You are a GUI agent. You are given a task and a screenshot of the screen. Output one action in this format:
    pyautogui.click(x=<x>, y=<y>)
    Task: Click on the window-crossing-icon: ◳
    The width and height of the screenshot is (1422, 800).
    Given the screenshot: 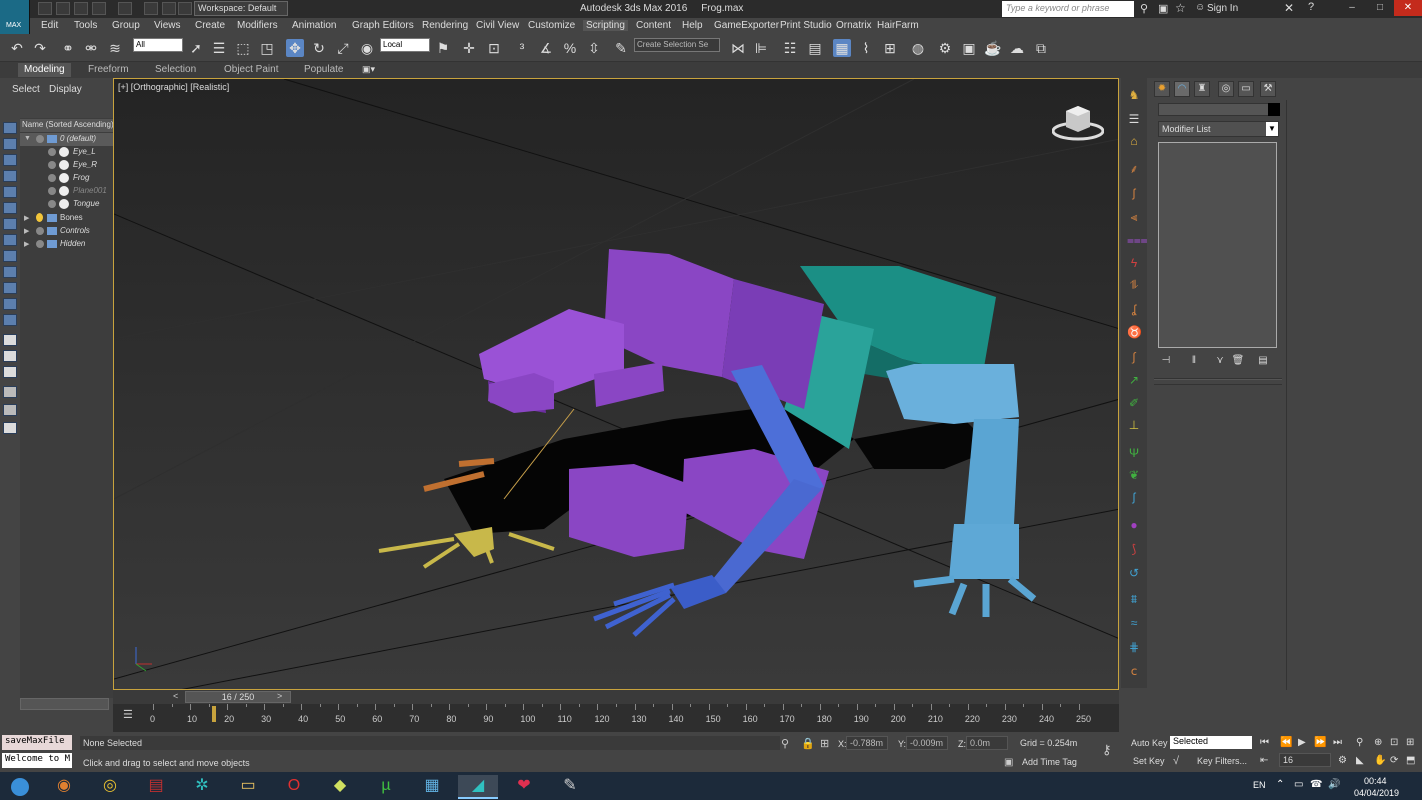 What is the action you would take?
    pyautogui.click(x=267, y=48)
    